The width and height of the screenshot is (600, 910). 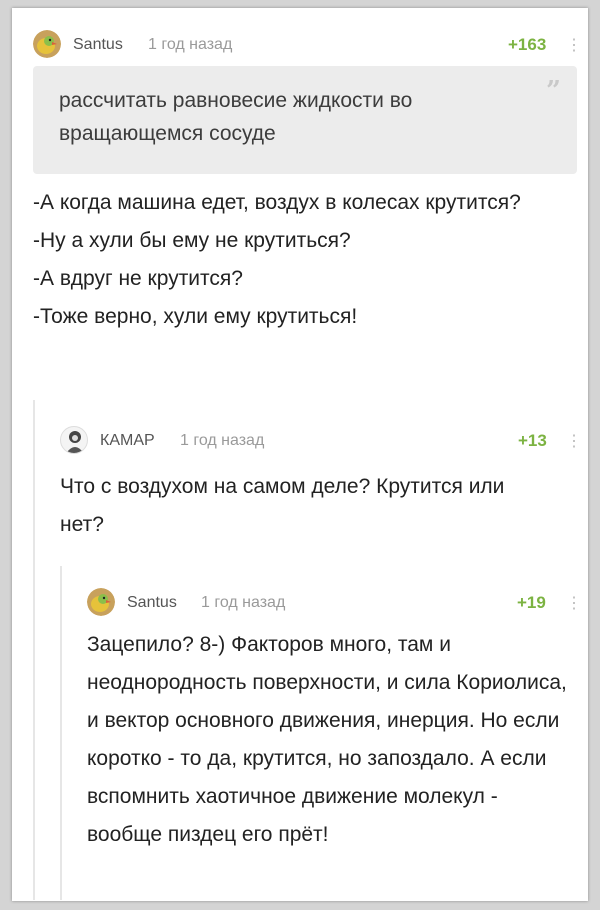 What do you see at coordinates (527, 44) in the screenshot?
I see `comment-rating: +163` at bounding box center [527, 44].